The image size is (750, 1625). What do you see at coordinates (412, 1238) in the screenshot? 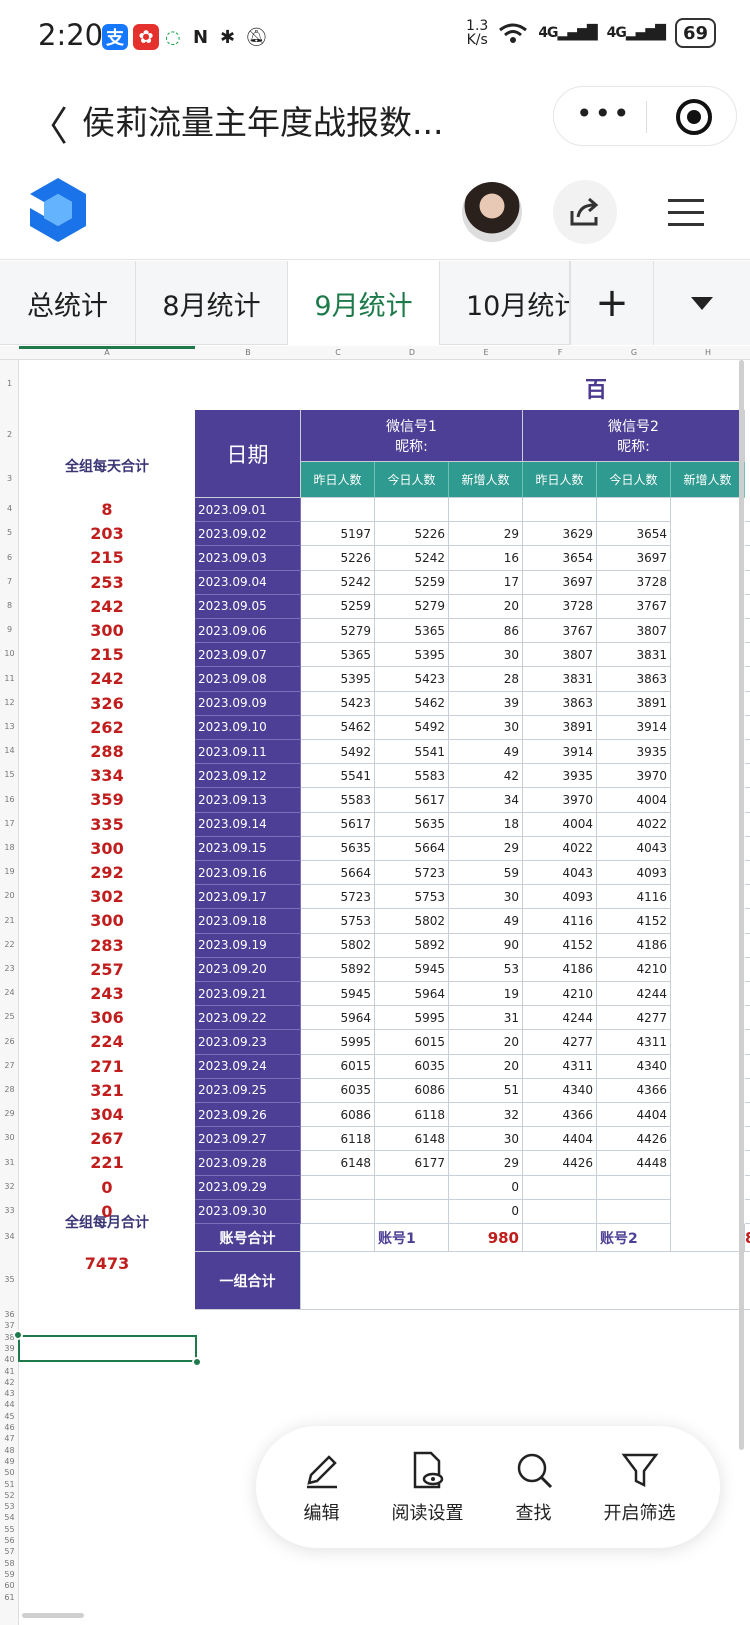
I see `account1-label: 账号1` at bounding box center [412, 1238].